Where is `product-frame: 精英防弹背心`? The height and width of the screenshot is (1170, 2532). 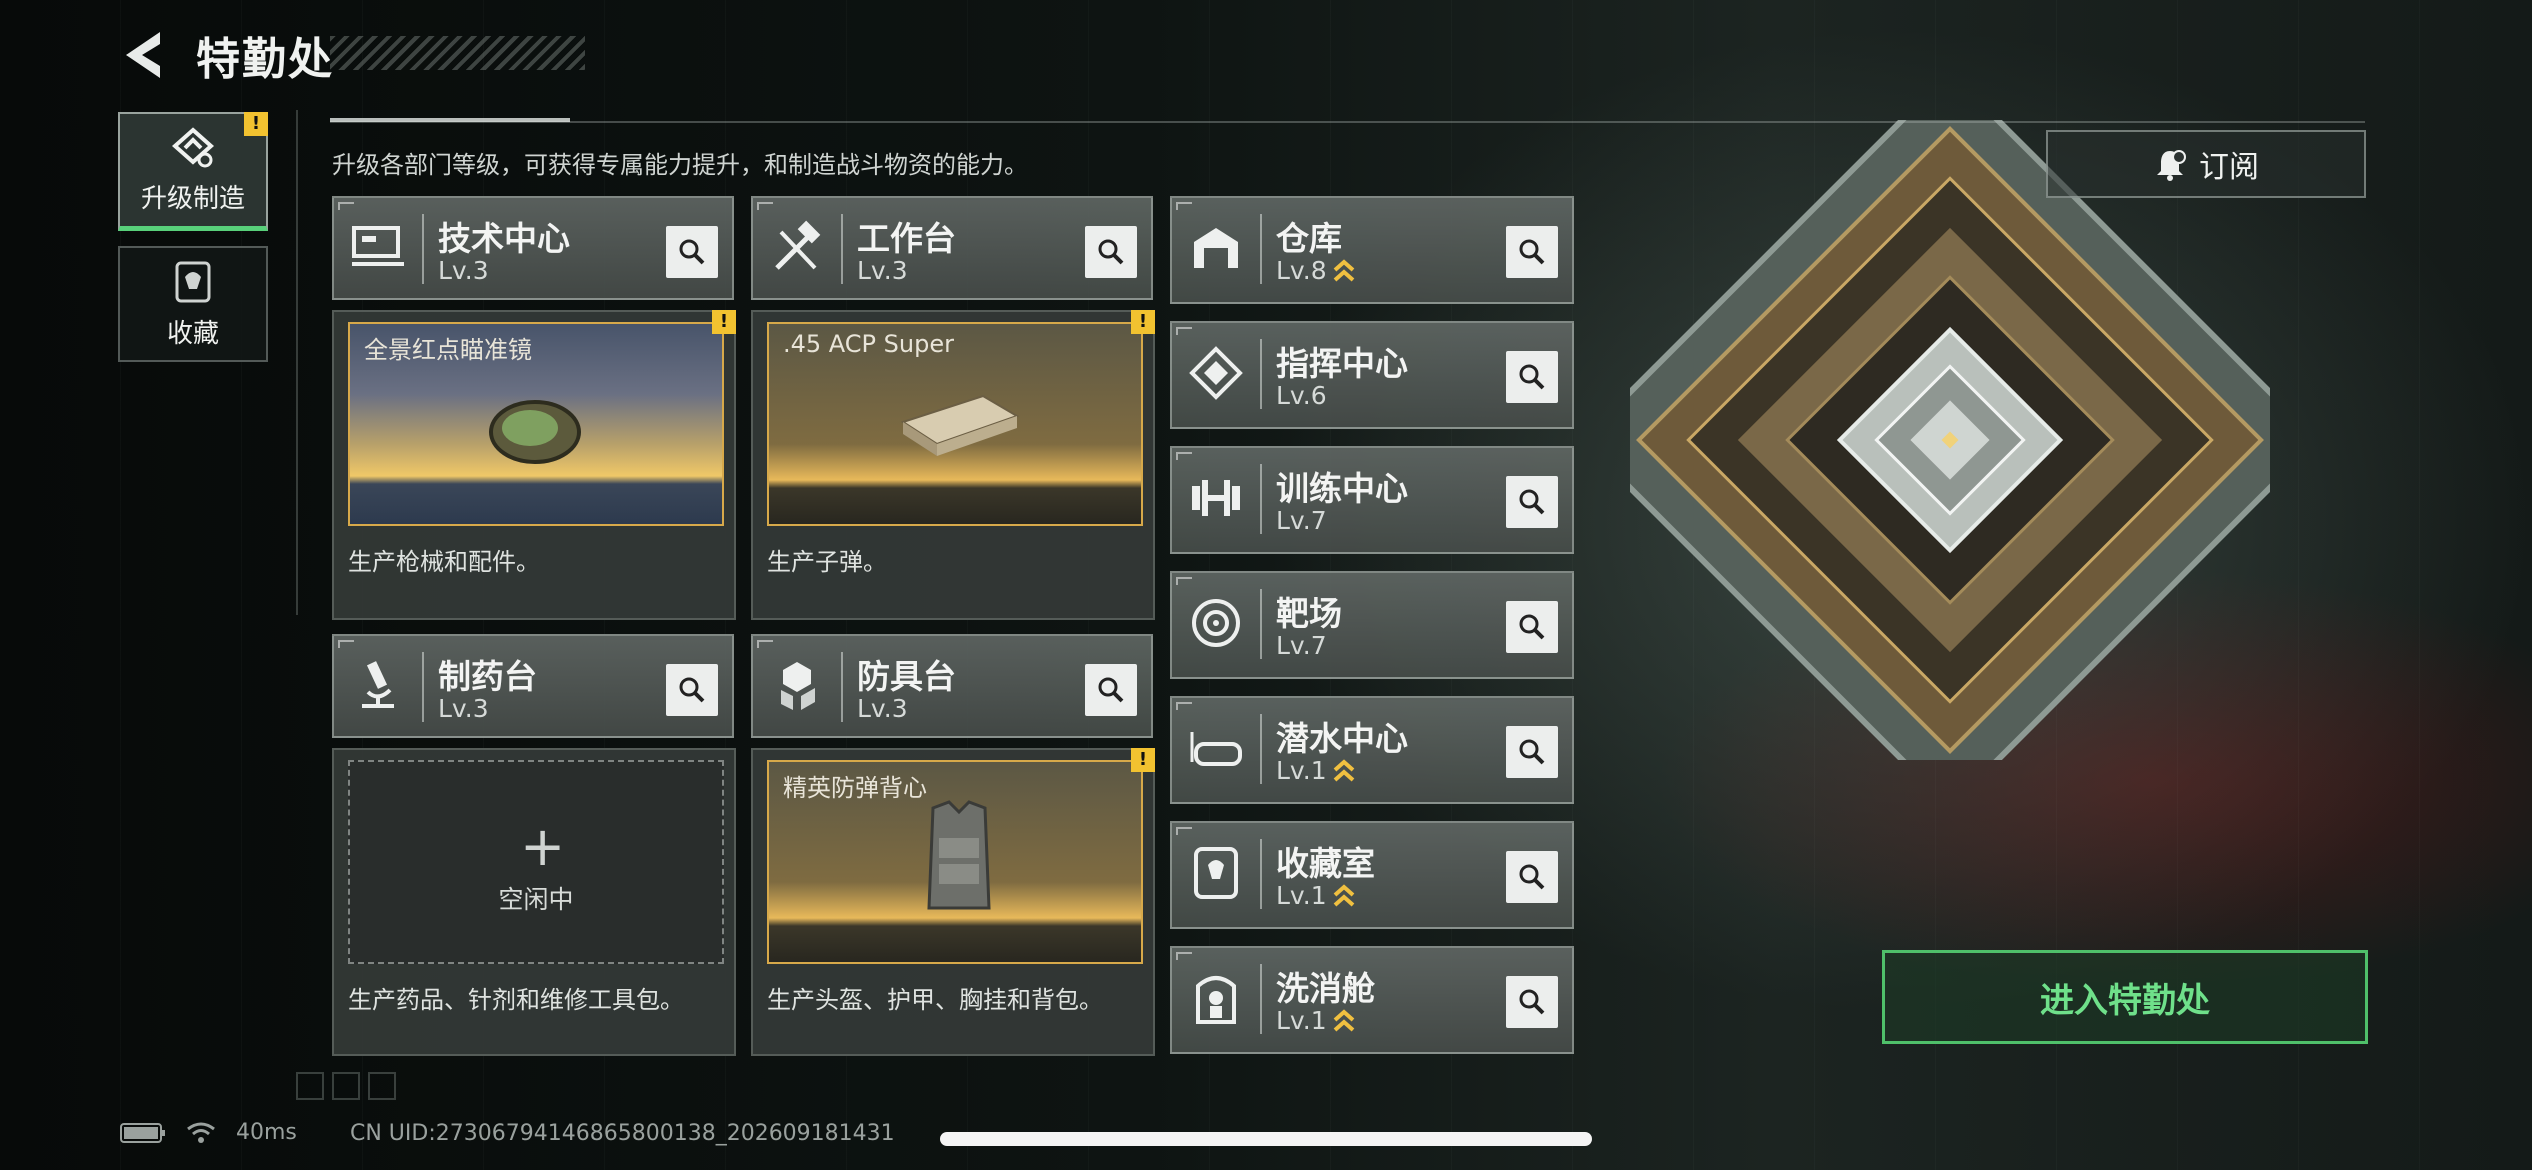 product-frame: 精英防弹背心 is located at coordinates (955, 862).